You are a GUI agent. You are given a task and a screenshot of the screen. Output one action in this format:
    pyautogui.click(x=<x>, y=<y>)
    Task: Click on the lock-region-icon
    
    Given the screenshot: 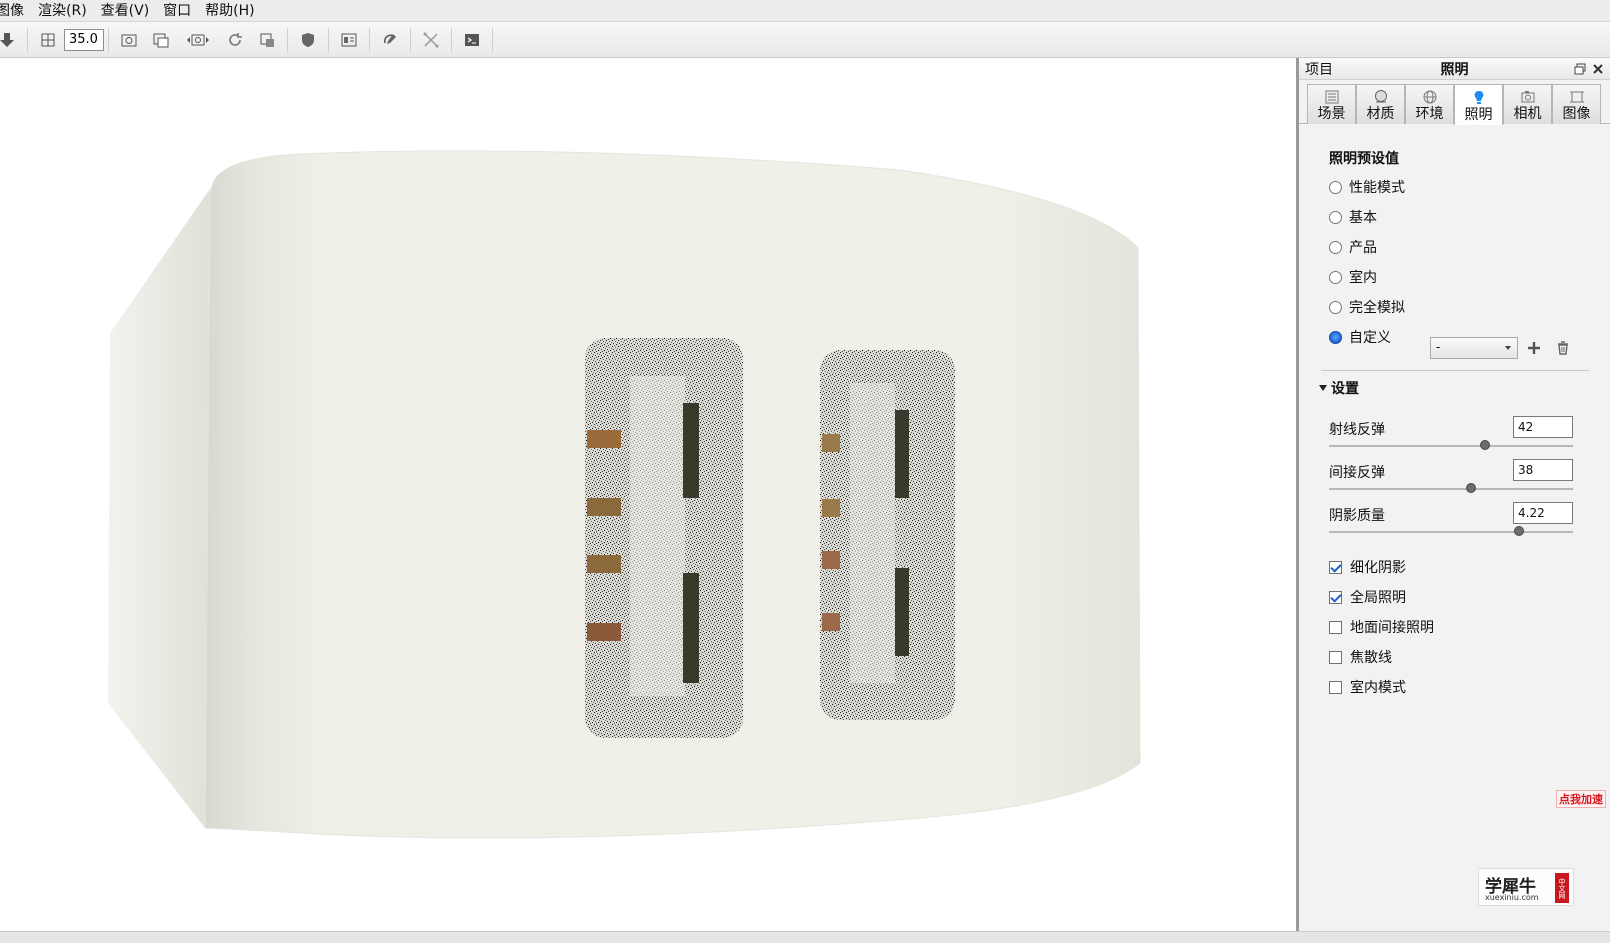 What is the action you would take?
    pyautogui.click(x=267, y=40)
    